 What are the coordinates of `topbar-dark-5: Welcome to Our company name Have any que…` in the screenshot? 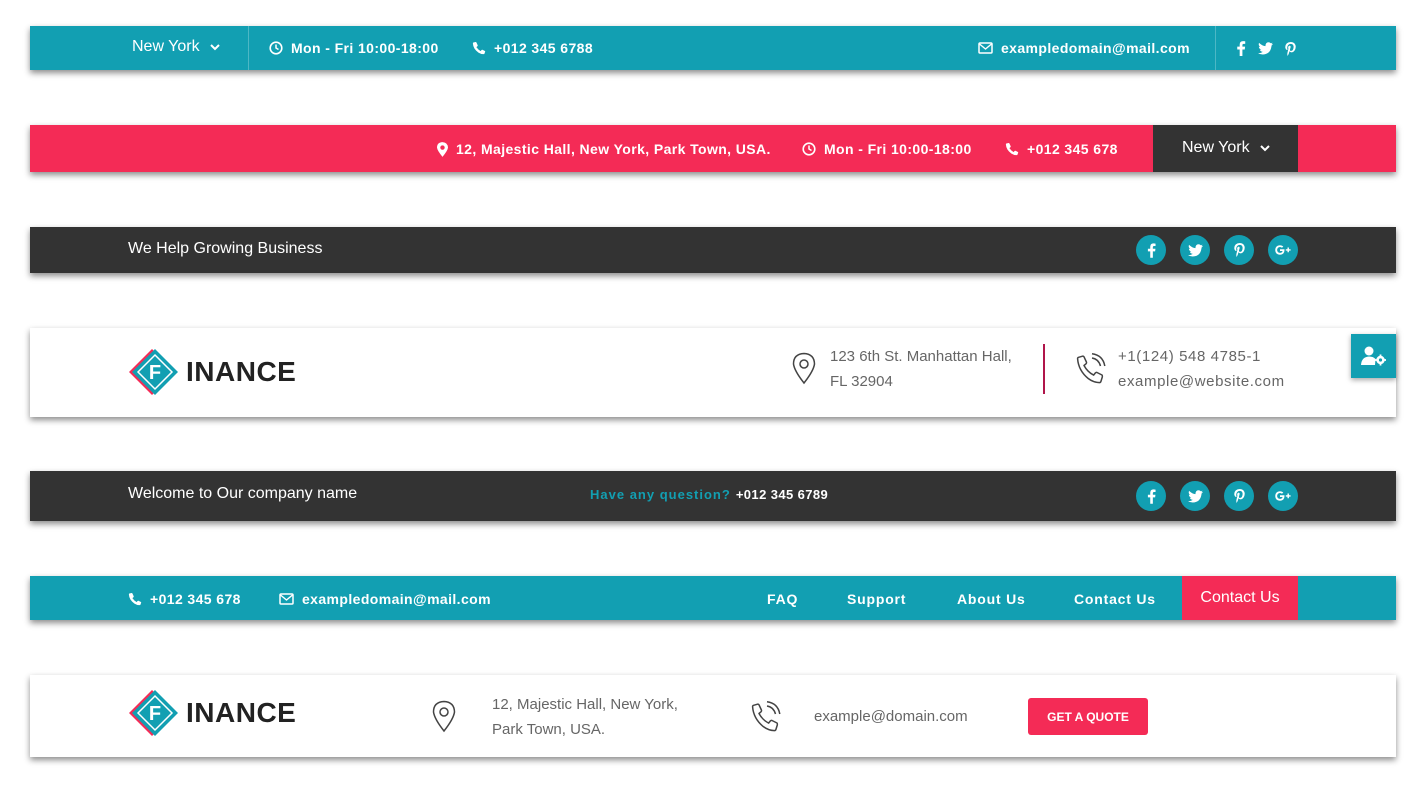 It's located at (713, 496).